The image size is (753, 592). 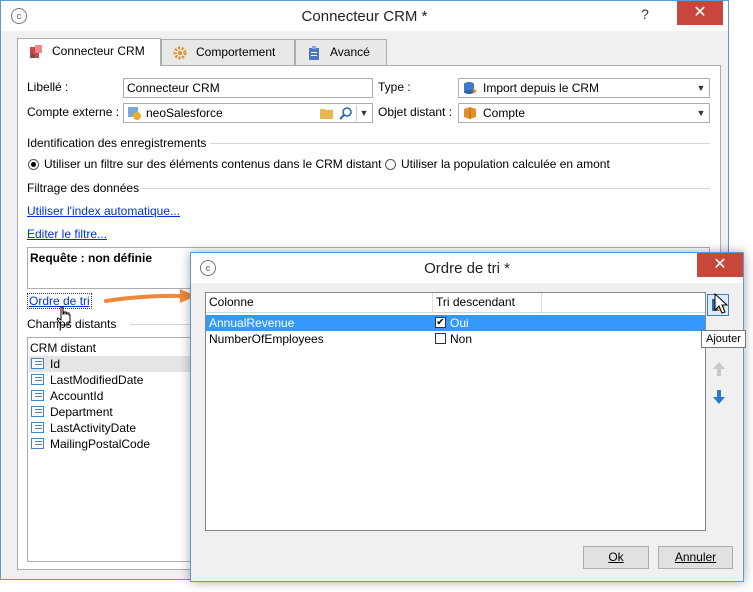 I want to click on list-item: LastModifiedDate, so click(x=114, y=380).